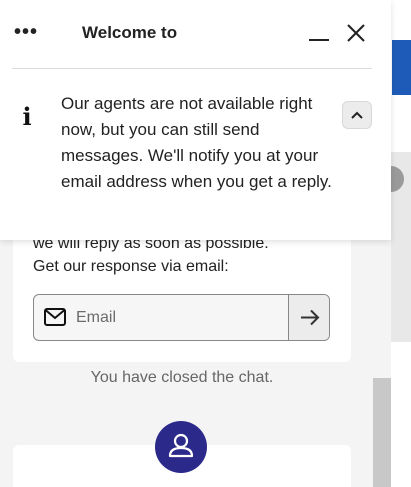  I want to click on collapse-notice-button, so click(357, 115).